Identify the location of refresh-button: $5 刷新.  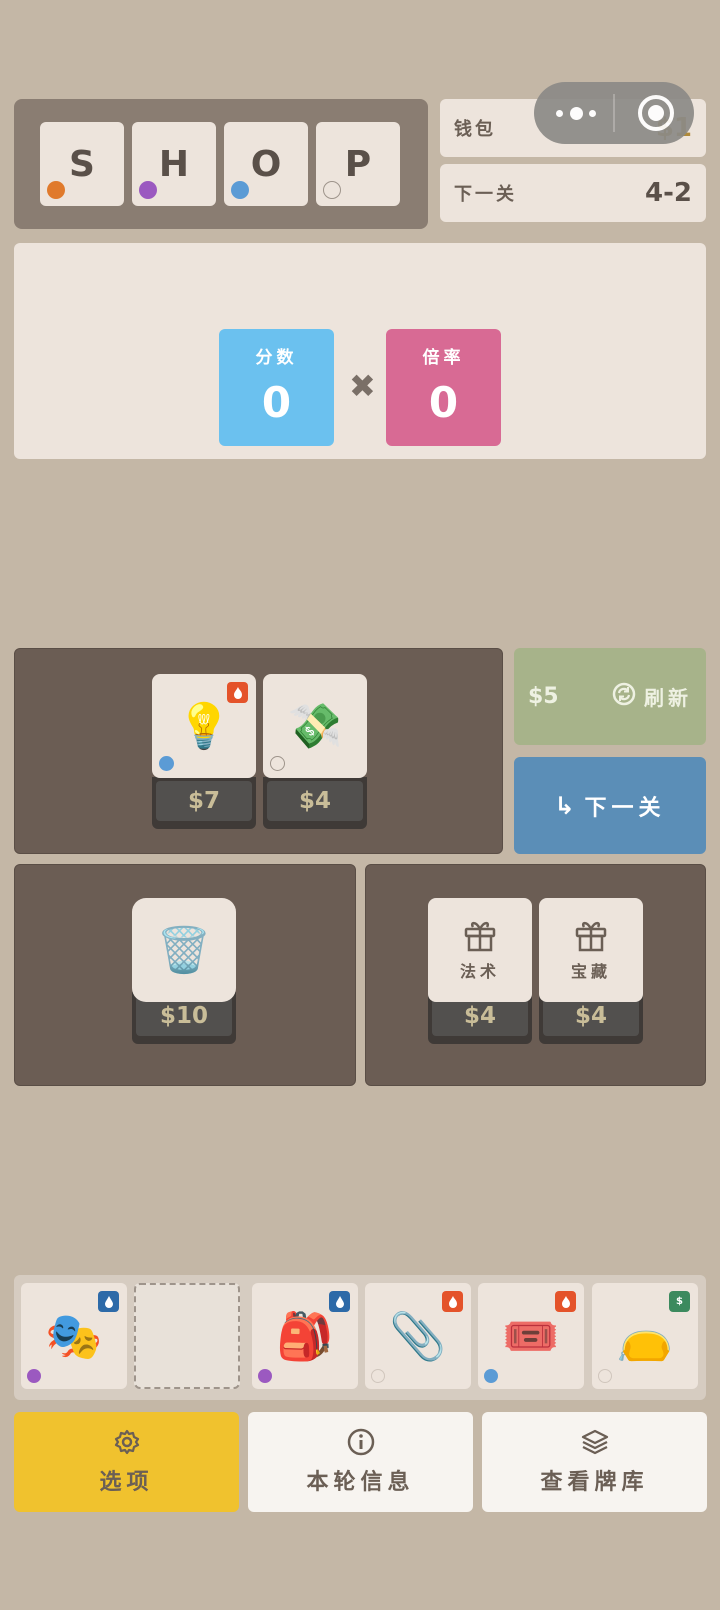
(610, 696).